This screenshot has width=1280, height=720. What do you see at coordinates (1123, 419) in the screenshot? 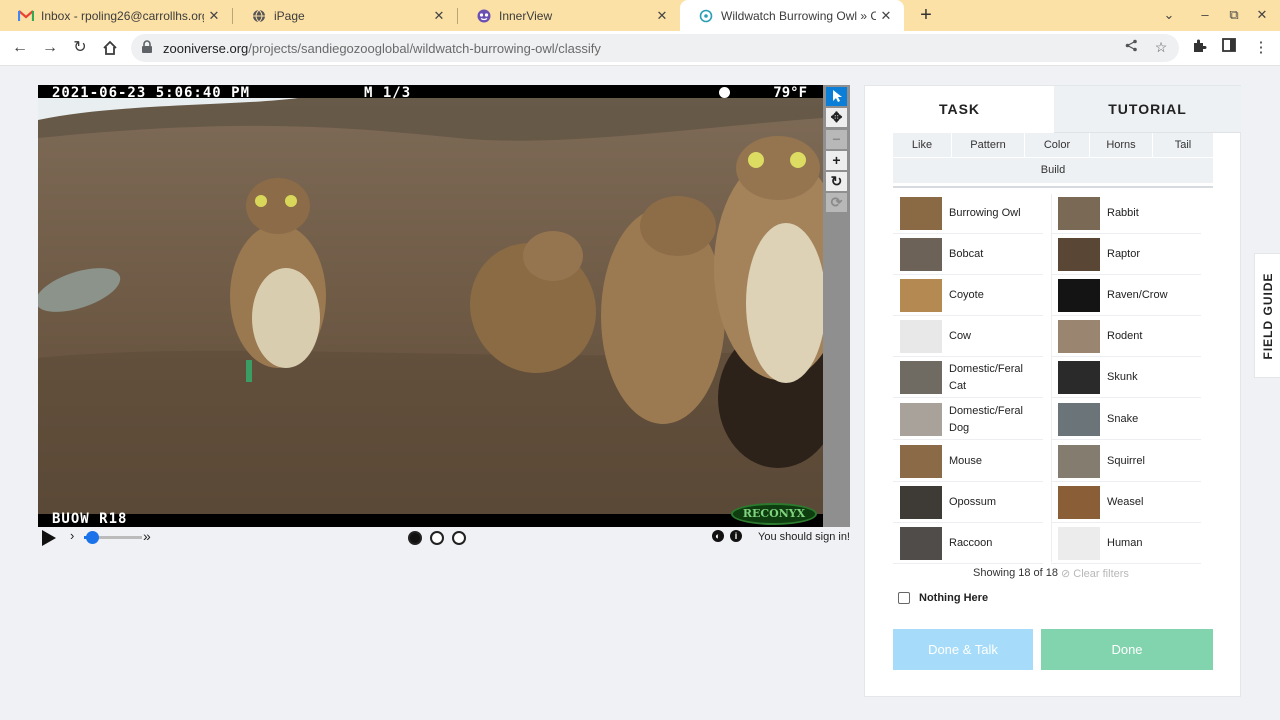
I see `species-label: Snake` at bounding box center [1123, 419].